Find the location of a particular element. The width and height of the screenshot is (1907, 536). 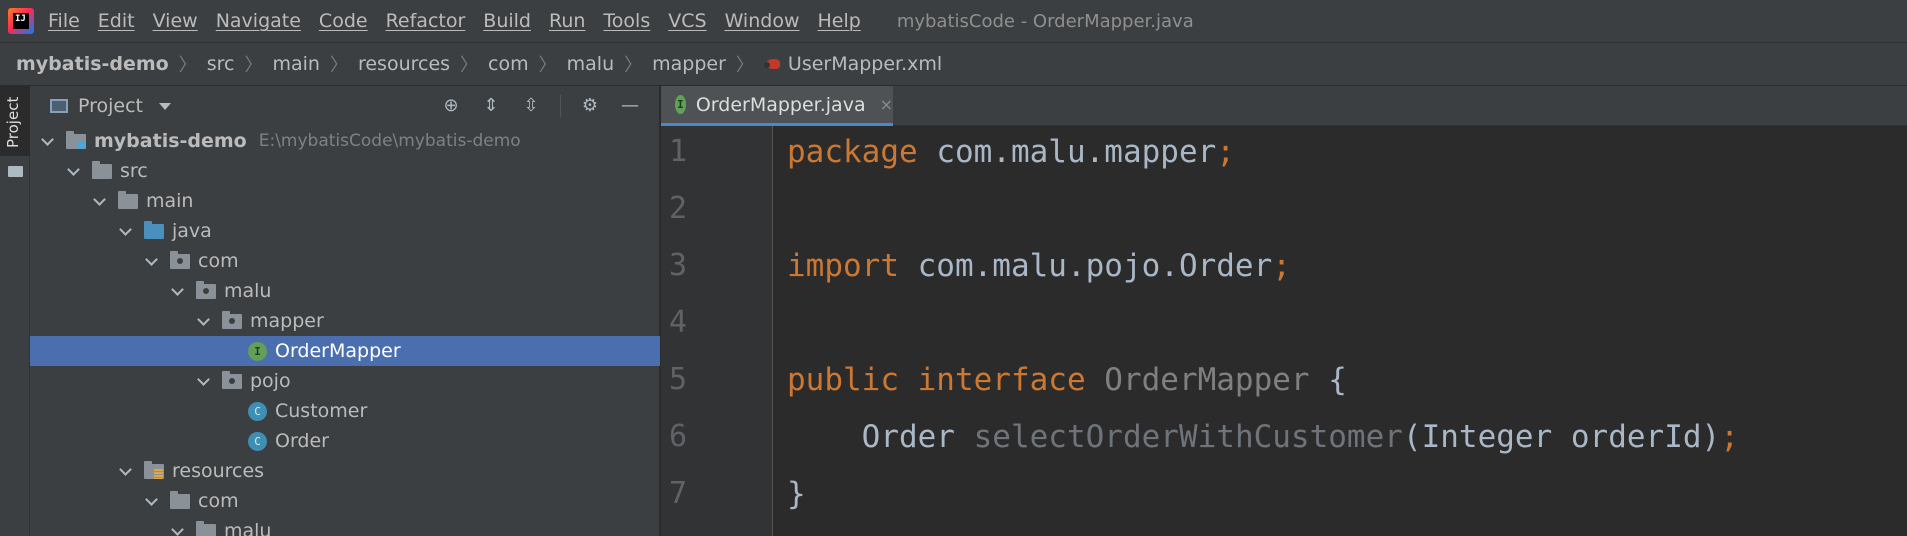

tree-item-label: Order is located at coordinates (302, 441).